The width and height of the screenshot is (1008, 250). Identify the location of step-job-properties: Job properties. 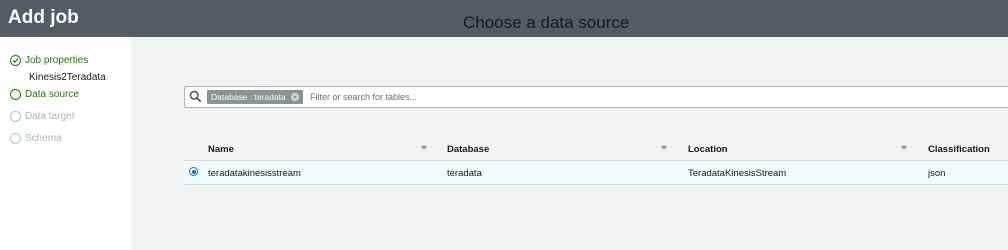
(49, 60).